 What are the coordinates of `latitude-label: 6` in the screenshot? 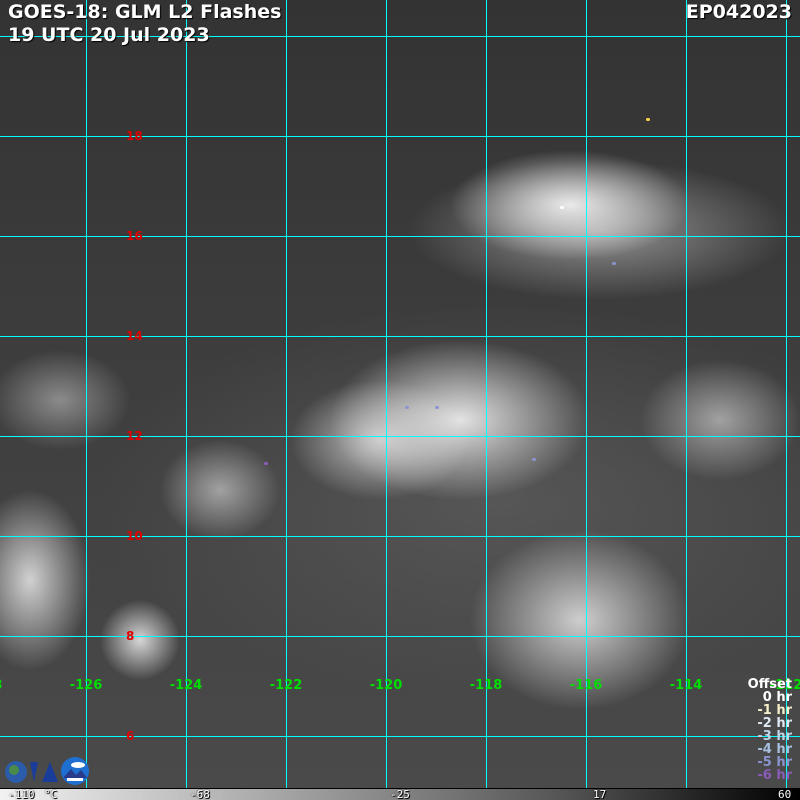 It's located at (130, 736).